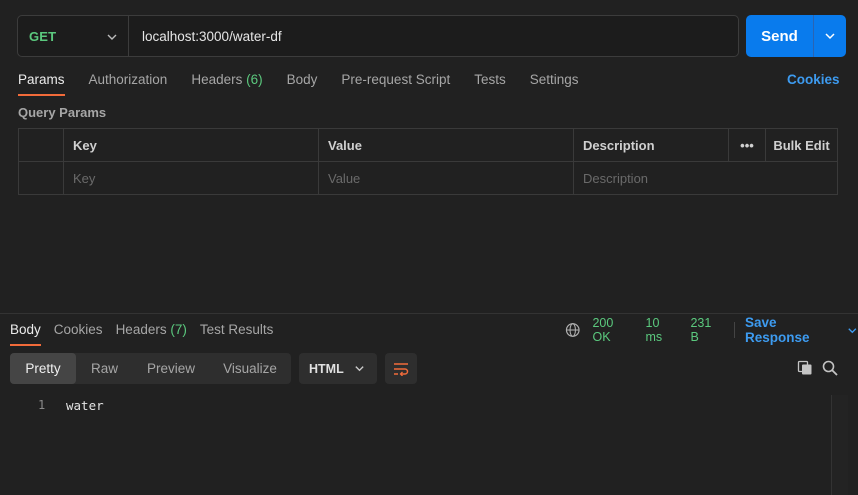 Image resolution: width=858 pixels, height=495 pixels. I want to click on response-time: 10 ms, so click(662, 330).